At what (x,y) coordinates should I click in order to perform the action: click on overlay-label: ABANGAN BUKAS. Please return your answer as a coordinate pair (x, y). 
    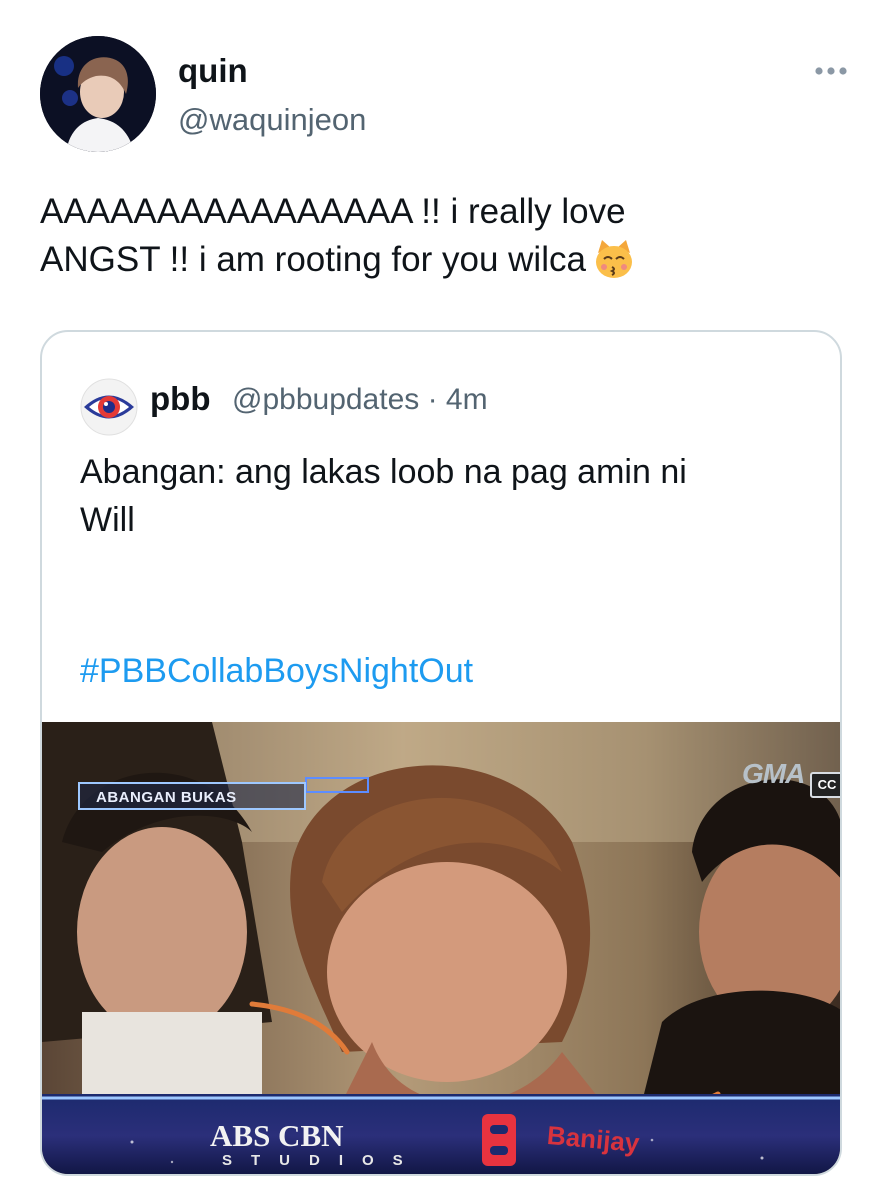
    Looking at the image, I should click on (192, 796).